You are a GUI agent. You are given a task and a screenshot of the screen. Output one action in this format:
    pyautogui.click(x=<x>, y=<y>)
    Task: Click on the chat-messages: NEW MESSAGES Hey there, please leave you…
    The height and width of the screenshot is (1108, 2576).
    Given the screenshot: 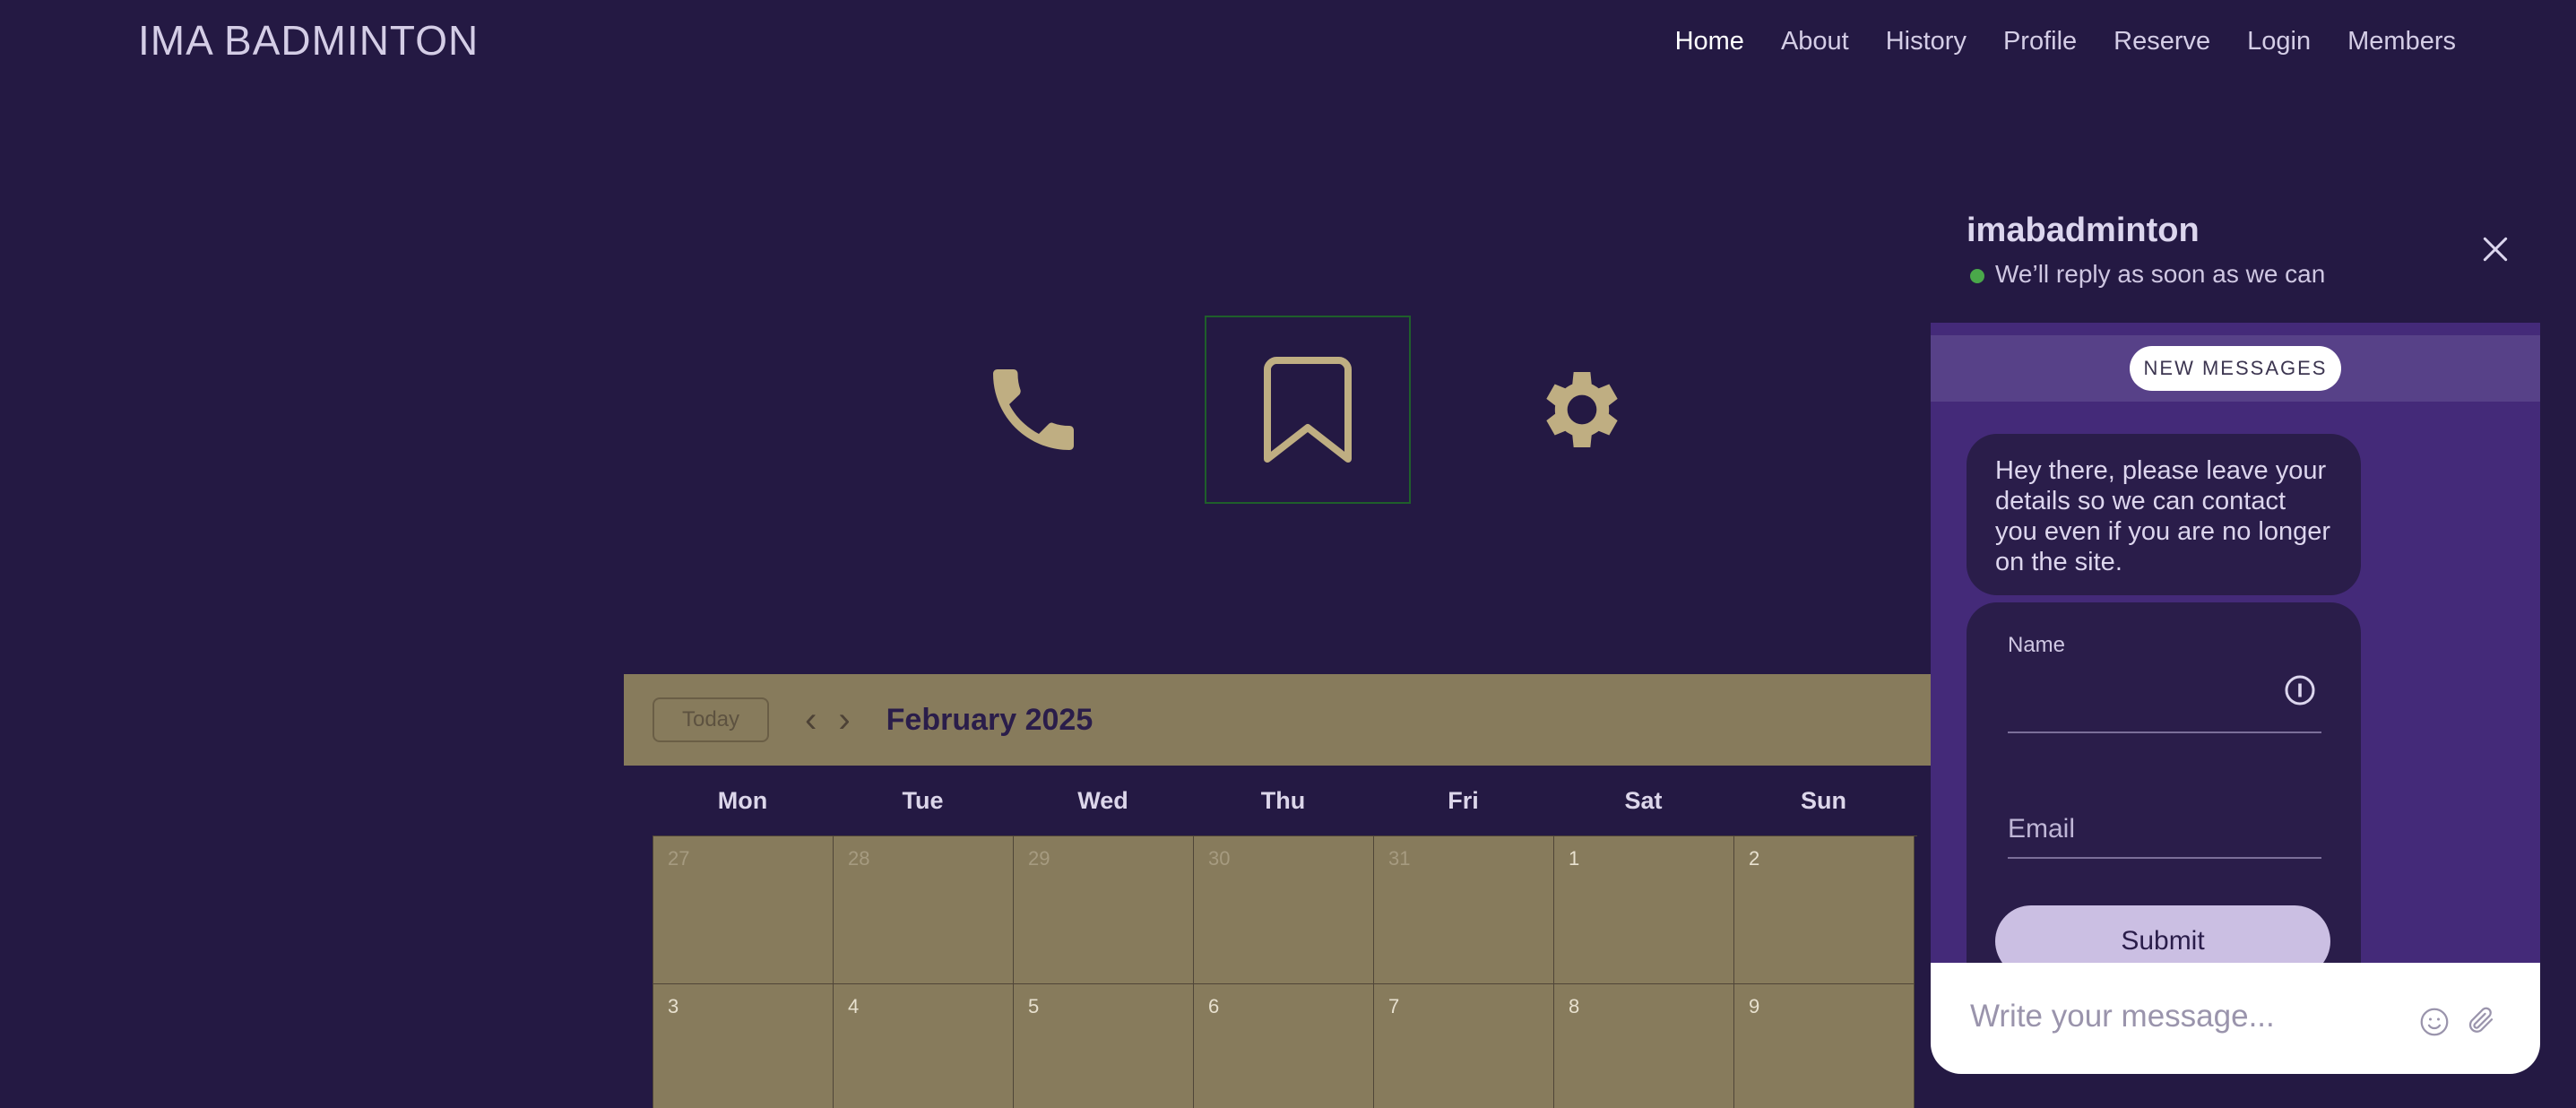 What is the action you would take?
    pyautogui.click(x=2235, y=643)
    